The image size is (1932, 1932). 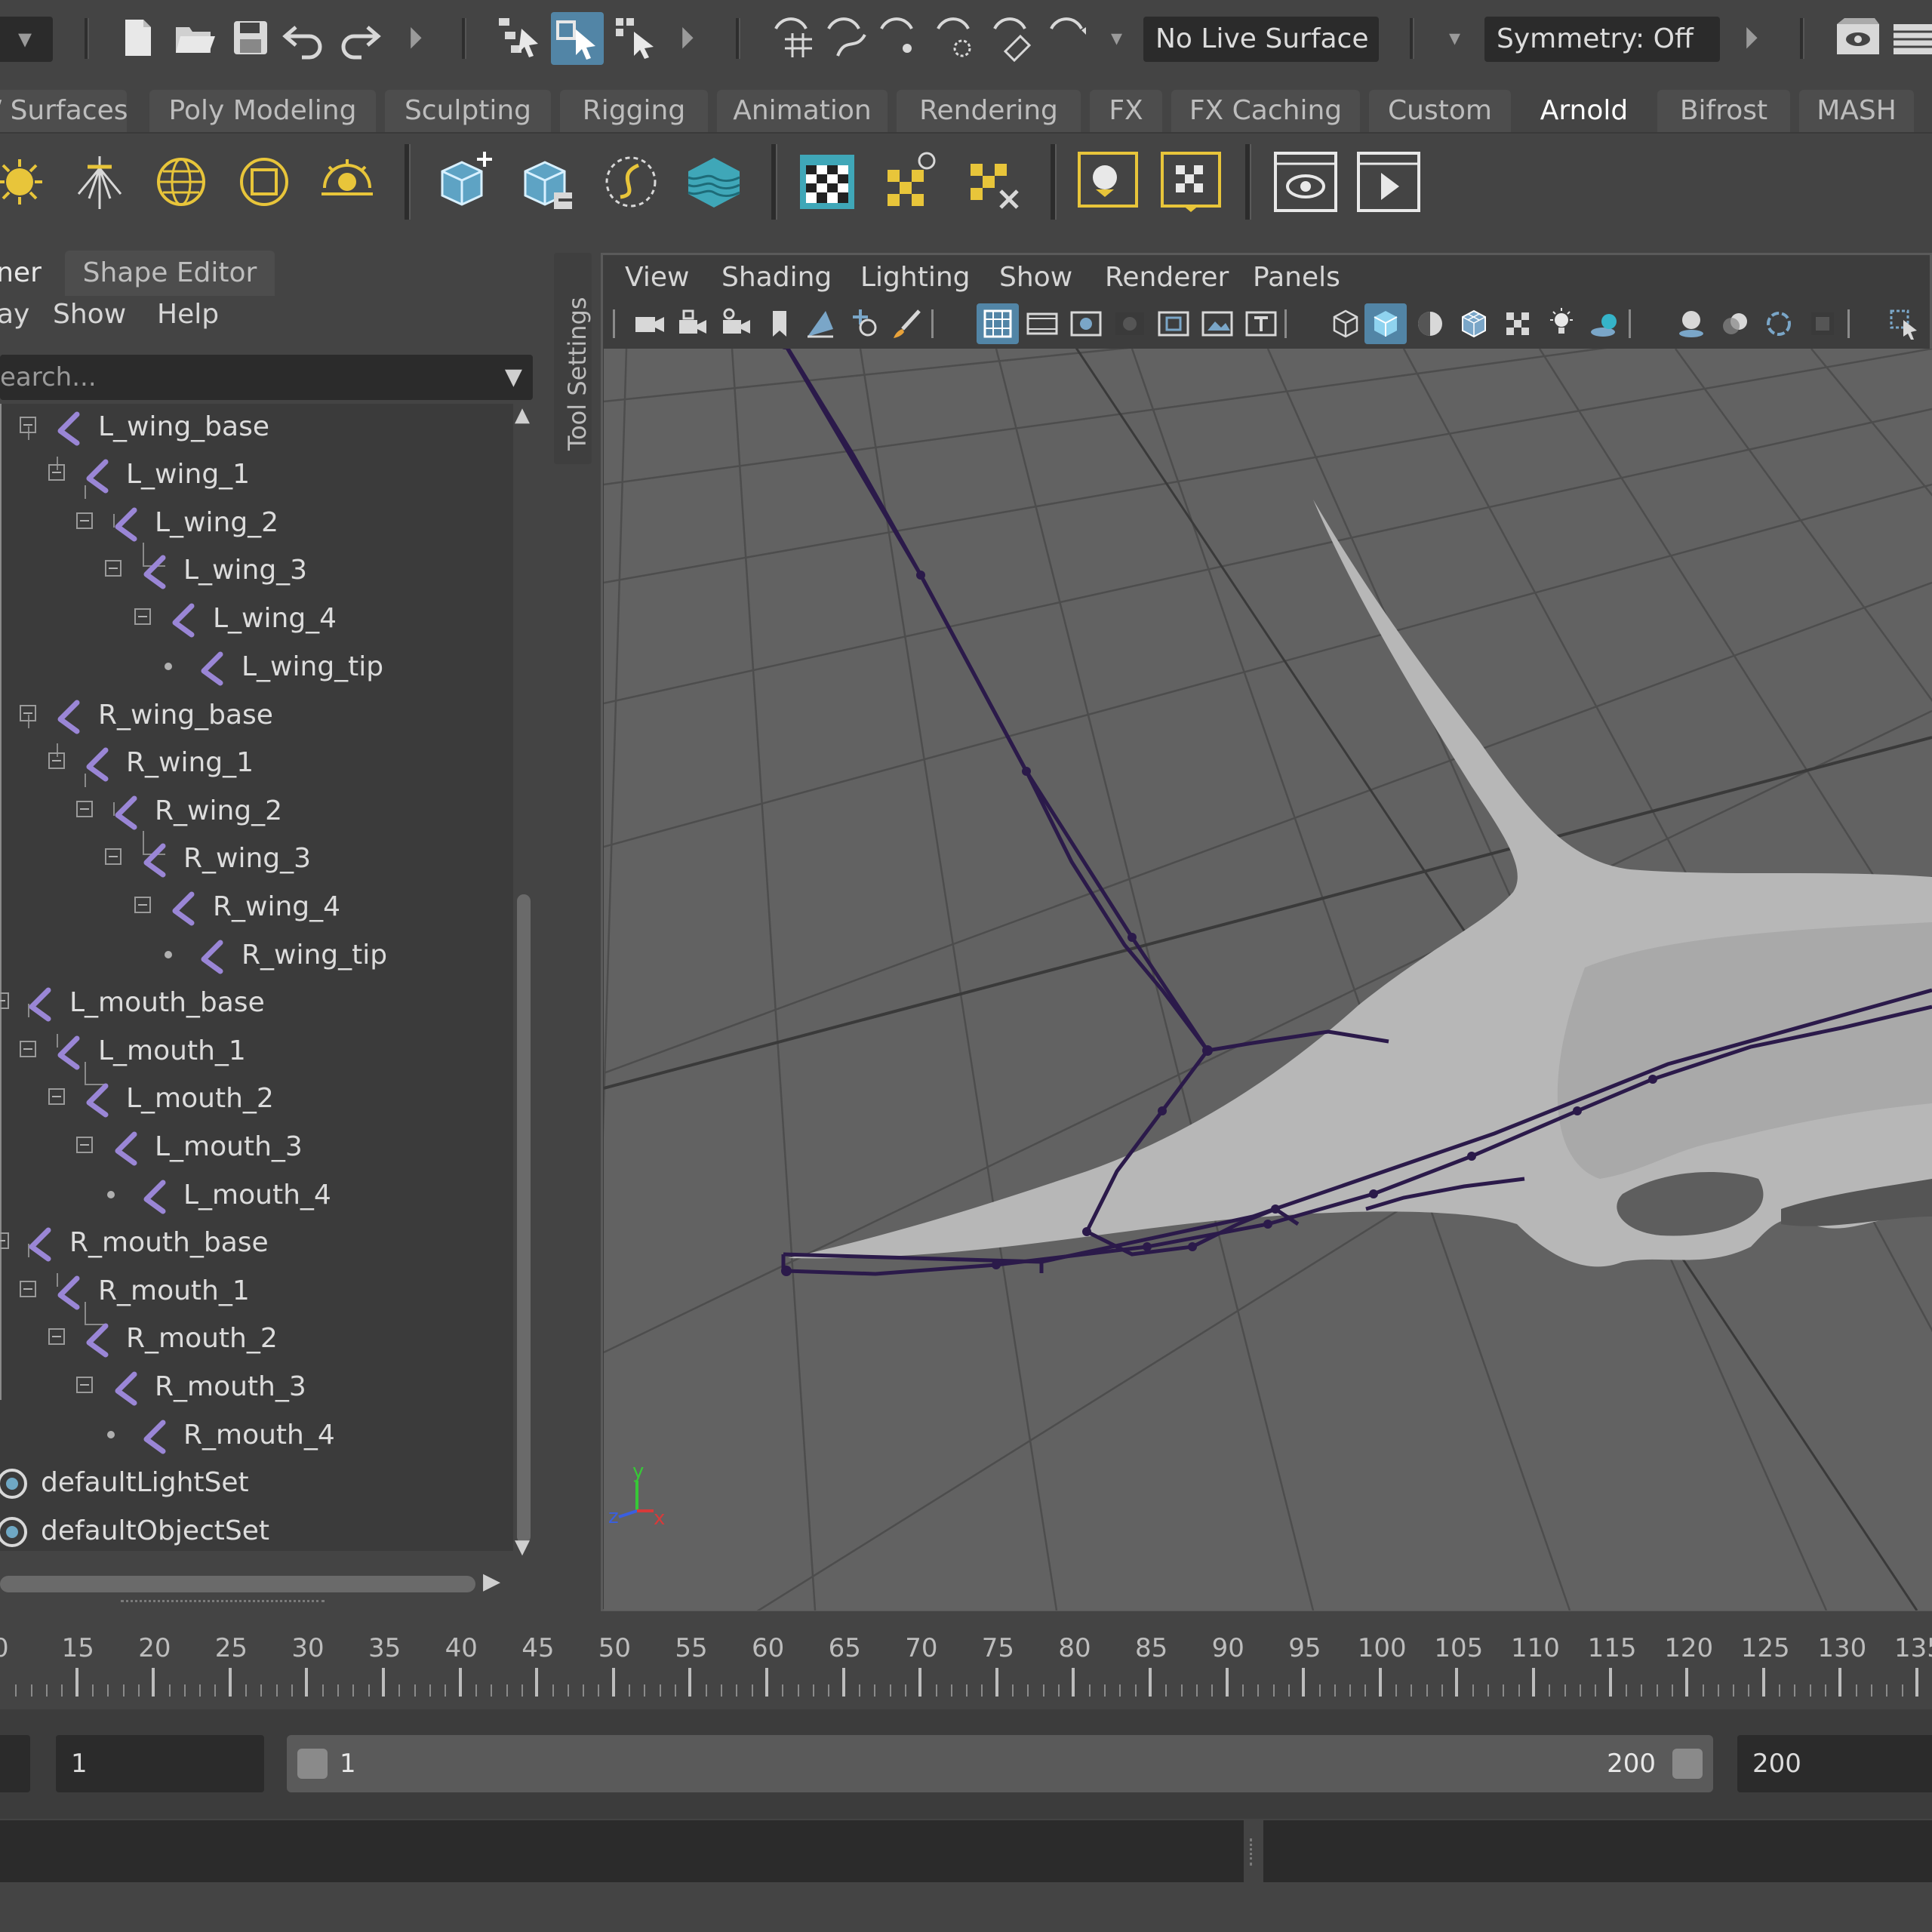 I want to click on snap-options-dropdown: ▾, so click(x=1118, y=38).